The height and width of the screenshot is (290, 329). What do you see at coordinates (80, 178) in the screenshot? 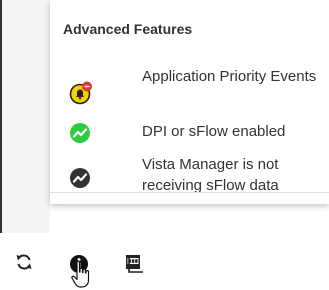
I see `trend-inactive-icon` at bounding box center [80, 178].